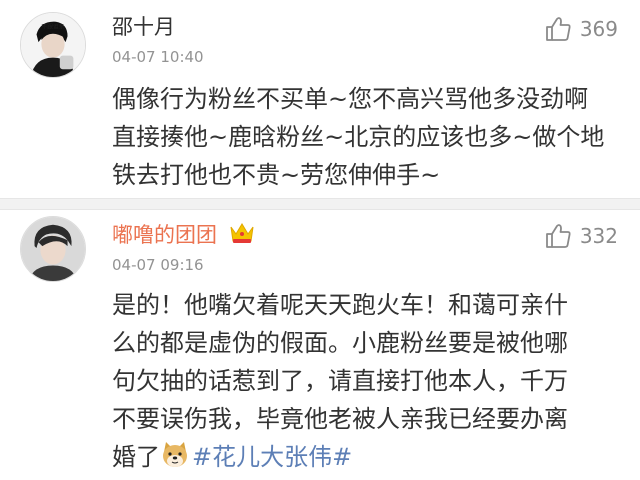 The height and width of the screenshot is (480, 640). Describe the element at coordinates (350, 99) in the screenshot. I see `comment-line: 偶像行为粉丝不买单~您不高兴骂他多没劲啊` at that location.